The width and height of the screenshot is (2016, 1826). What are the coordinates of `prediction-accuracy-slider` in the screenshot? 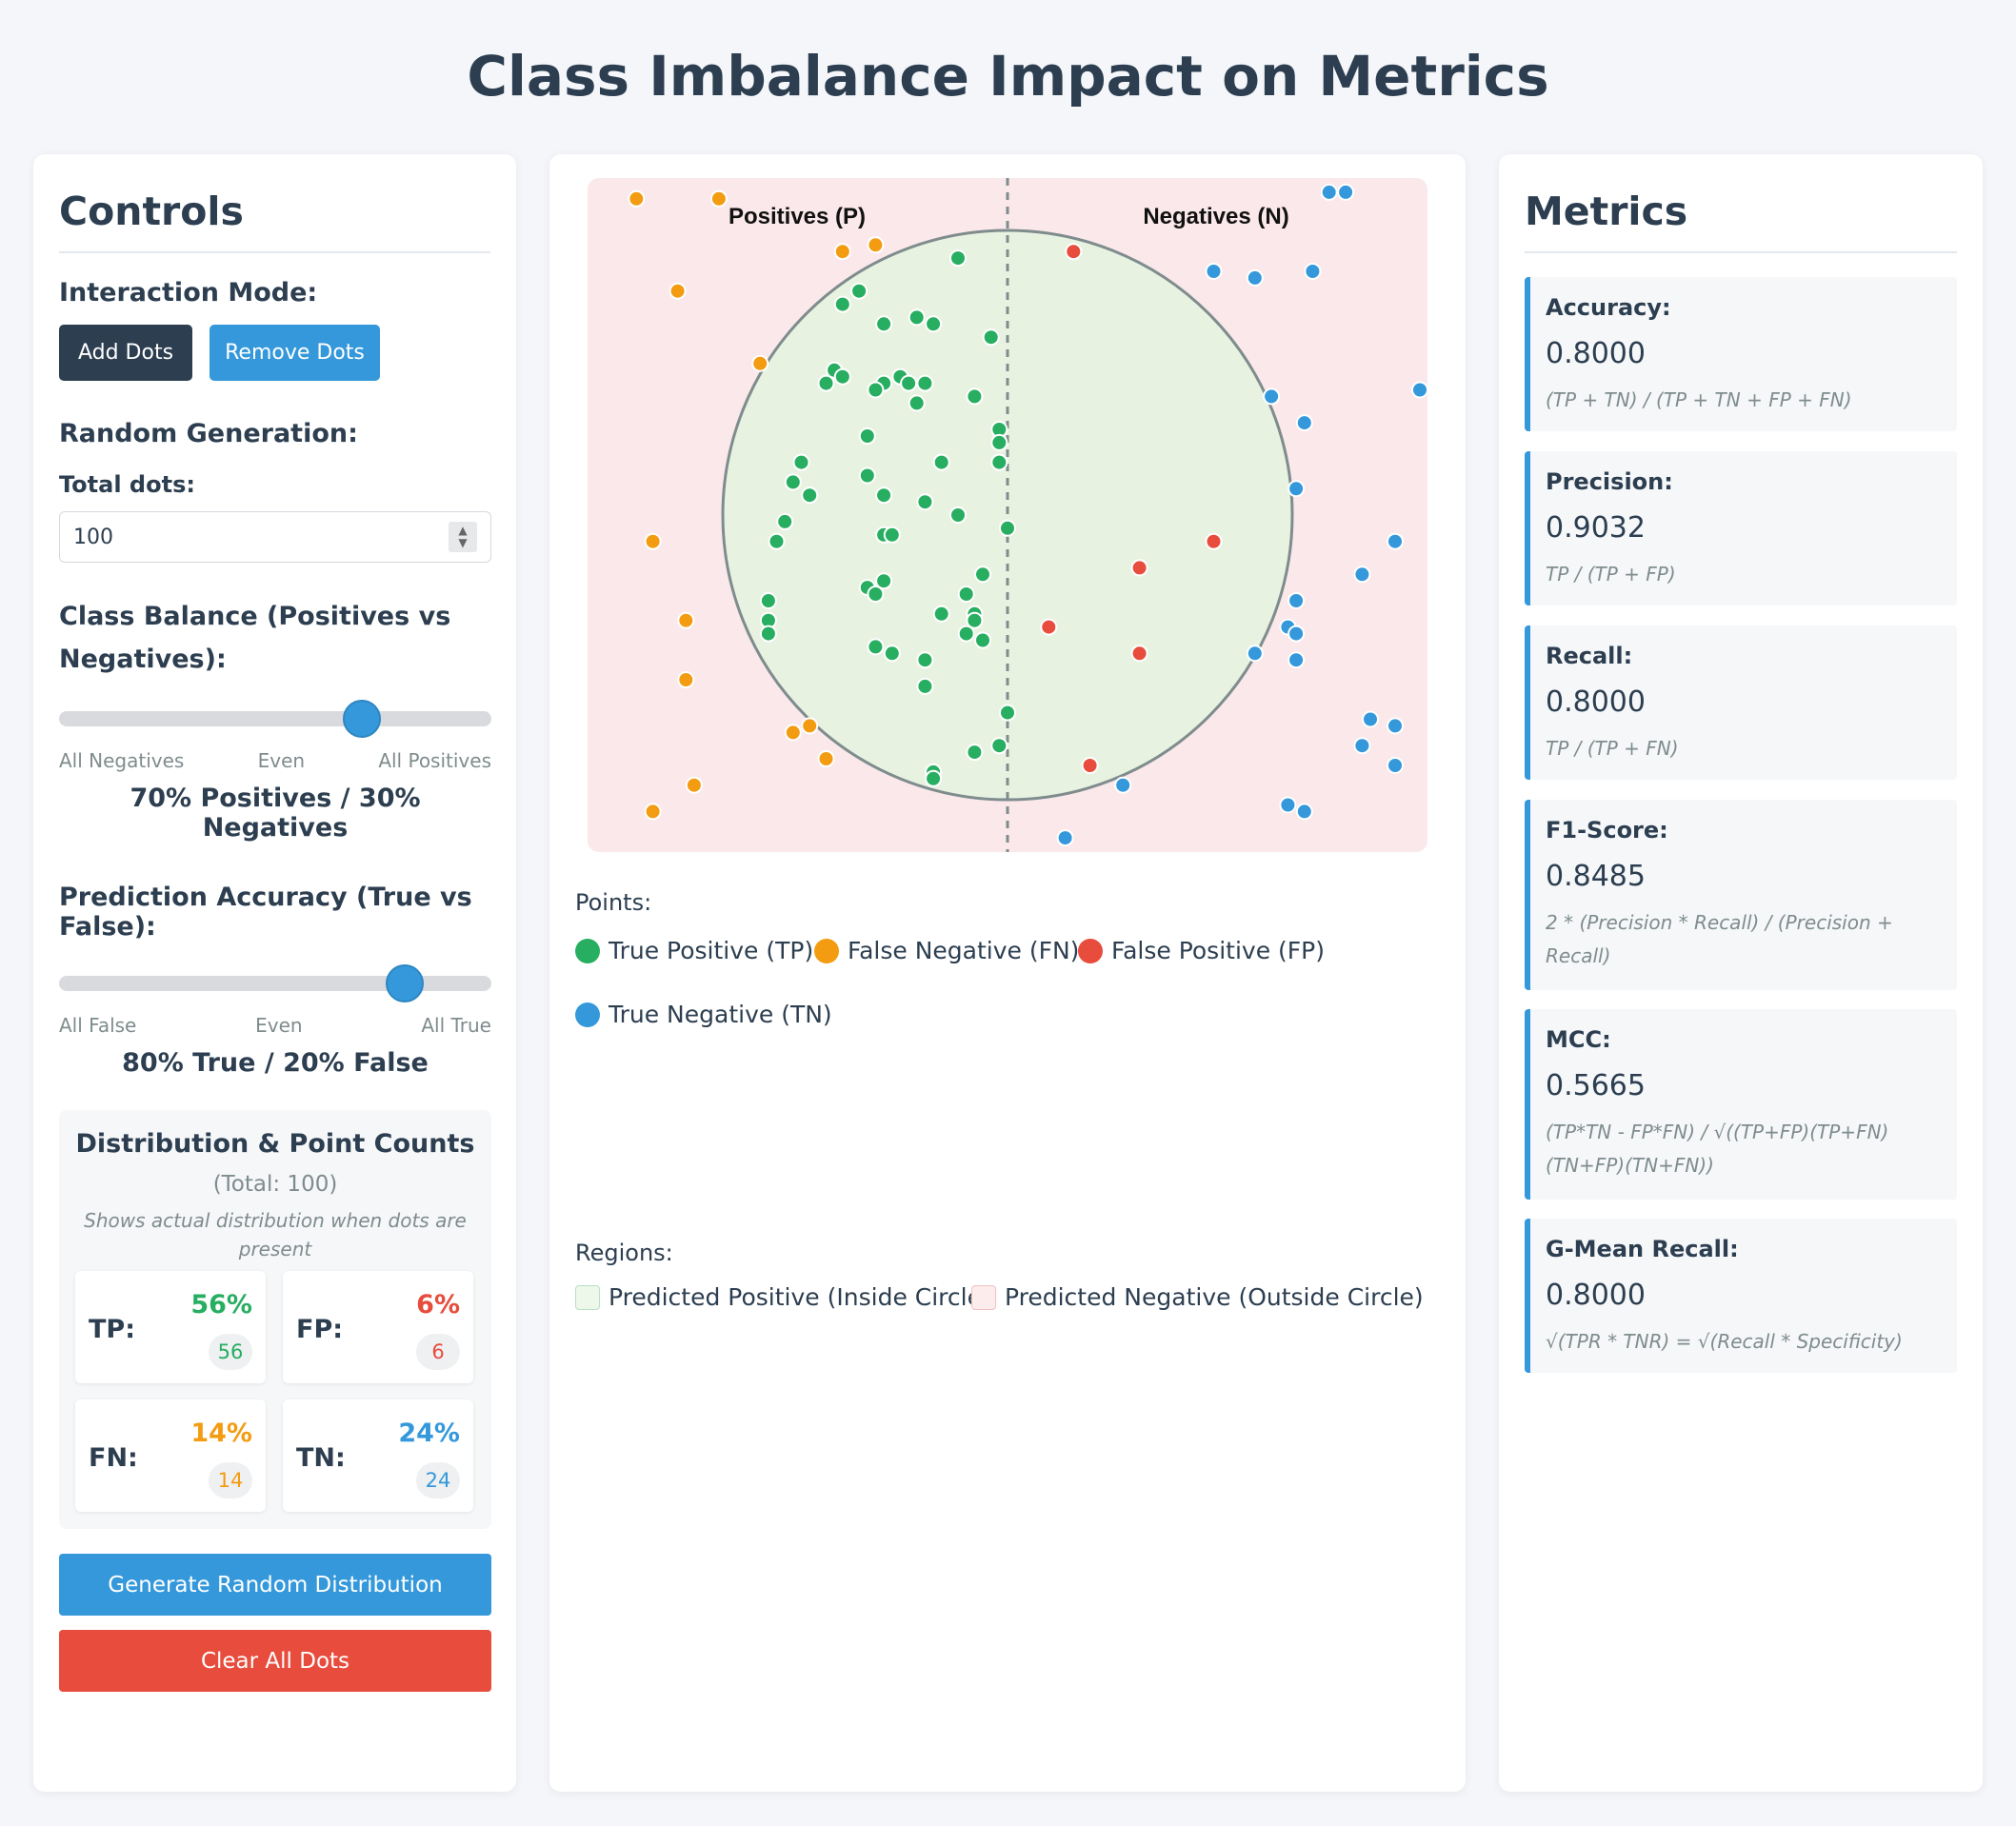 It's located at (275, 982).